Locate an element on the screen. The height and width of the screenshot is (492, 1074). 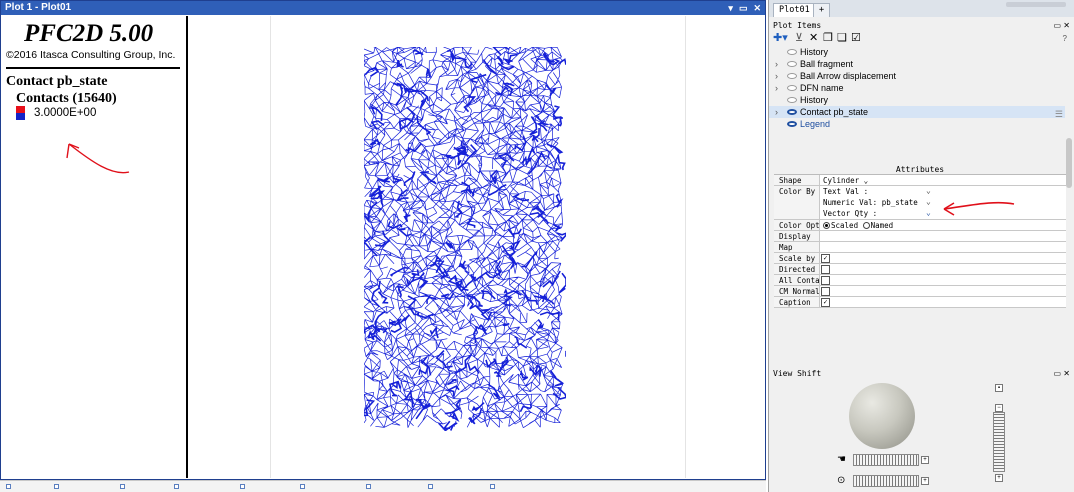
attr-row-display: Display is located at coordinates (920, 236).